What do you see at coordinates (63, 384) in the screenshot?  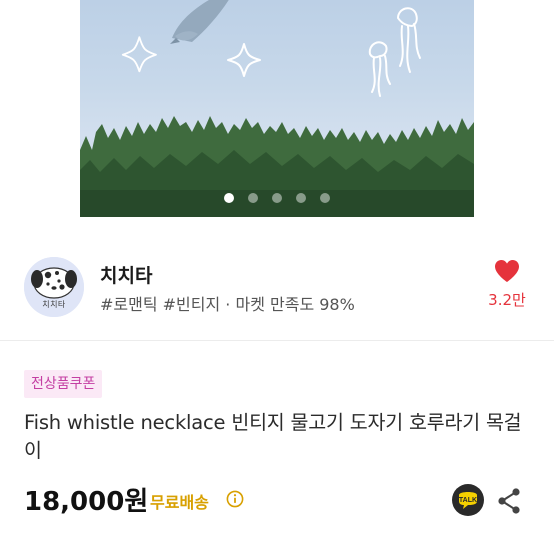 I see `coupon-badge: 전상품쿠폰` at bounding box center [63, 384].